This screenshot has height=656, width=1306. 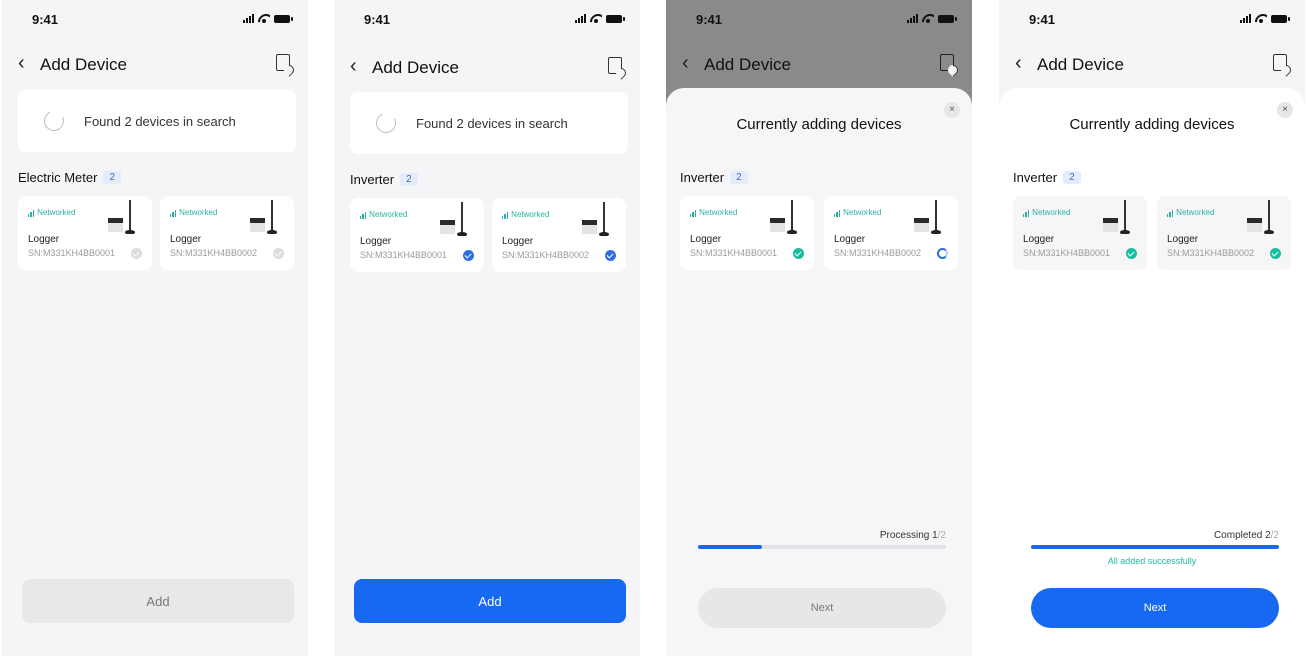 I want to click on progress-label: Processing 1/2, so click(x=913, y=535).